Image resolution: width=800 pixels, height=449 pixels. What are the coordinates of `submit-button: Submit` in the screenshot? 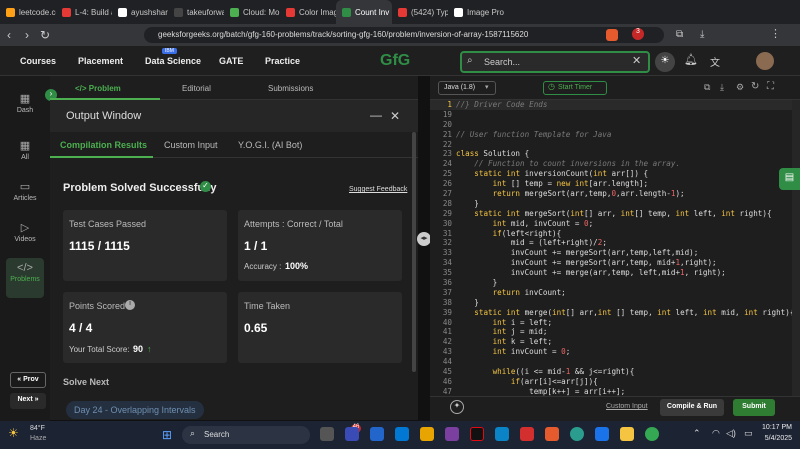 It's located at (754, 407).